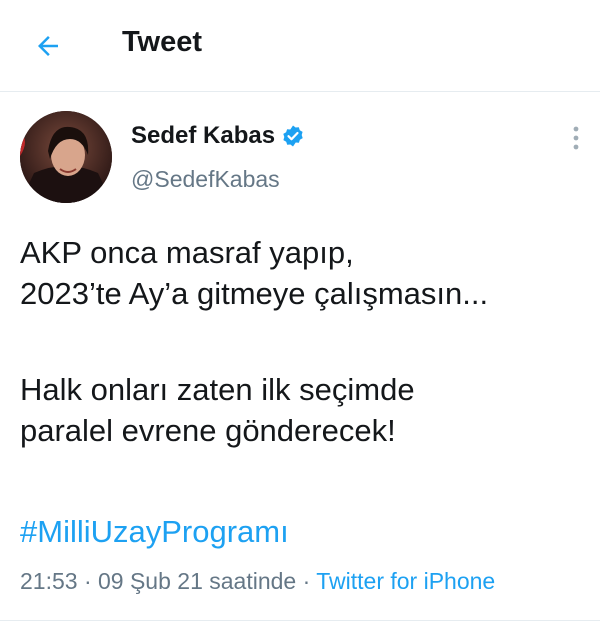  I want to click on profile-photo, so click(66, 157).